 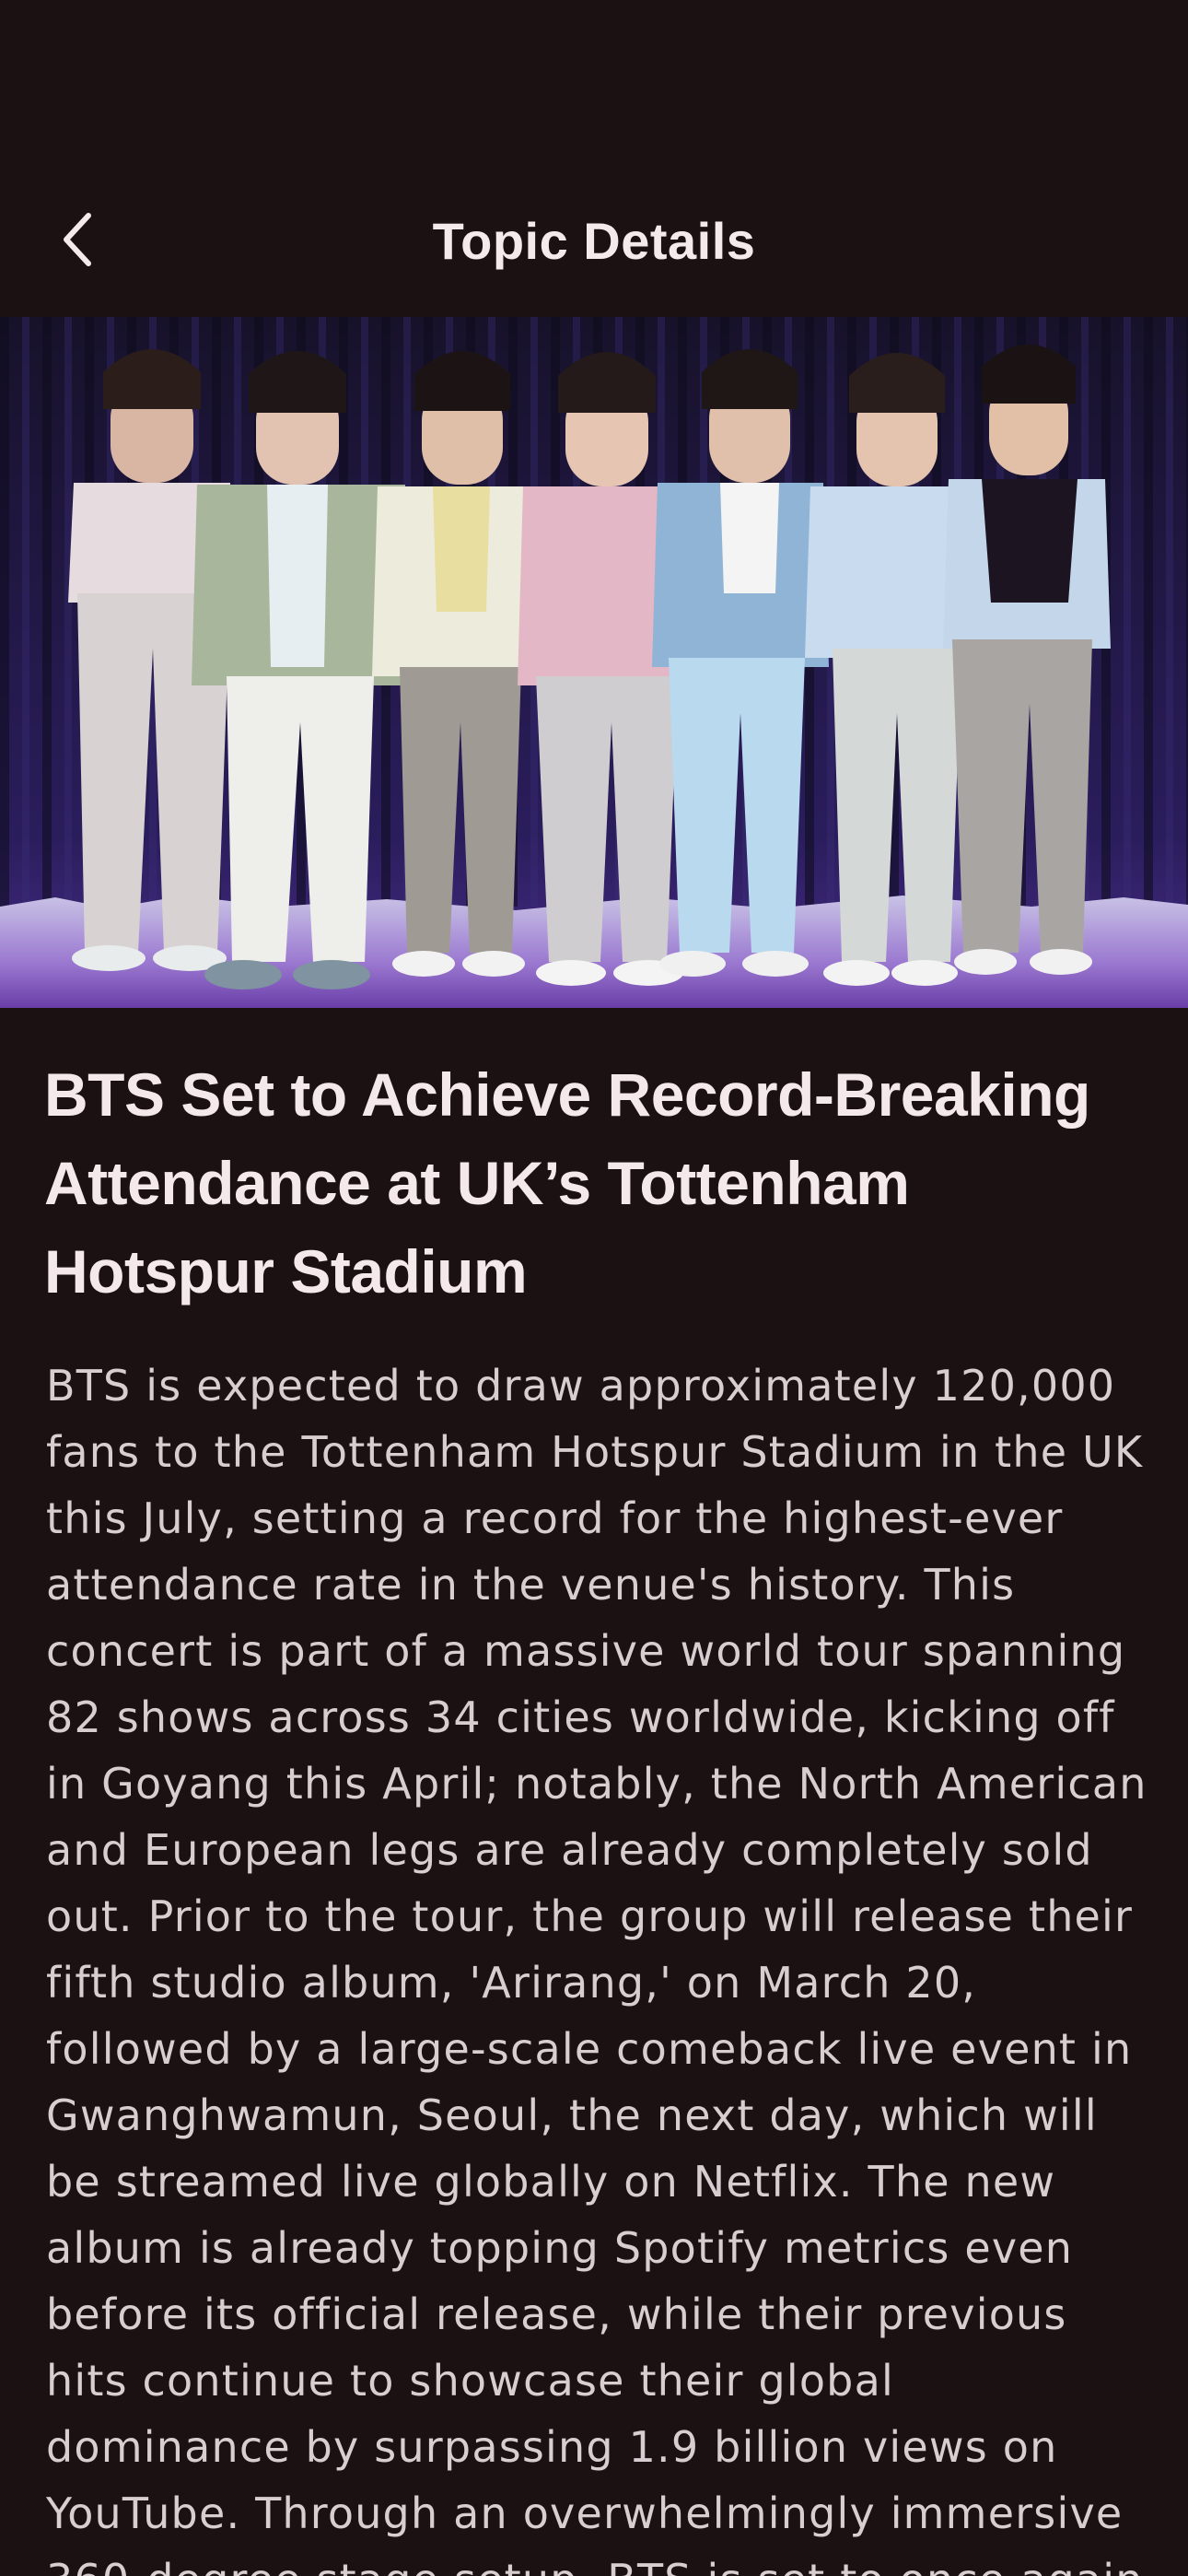 I want to click on navigation-bar: Topic Details, so click(x=594, y=241).